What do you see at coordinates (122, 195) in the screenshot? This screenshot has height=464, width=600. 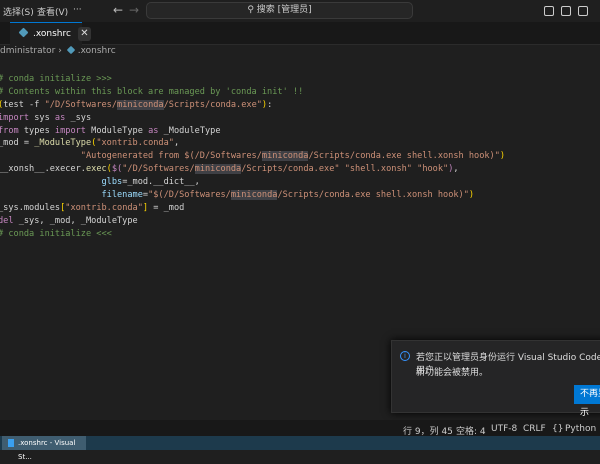 I see `code-token: filename` at bounding box center [122, 195].